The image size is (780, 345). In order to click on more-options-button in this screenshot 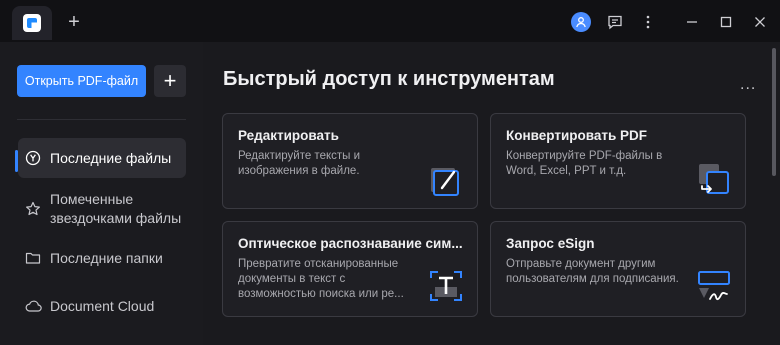, I will do `click(648, 22)`.